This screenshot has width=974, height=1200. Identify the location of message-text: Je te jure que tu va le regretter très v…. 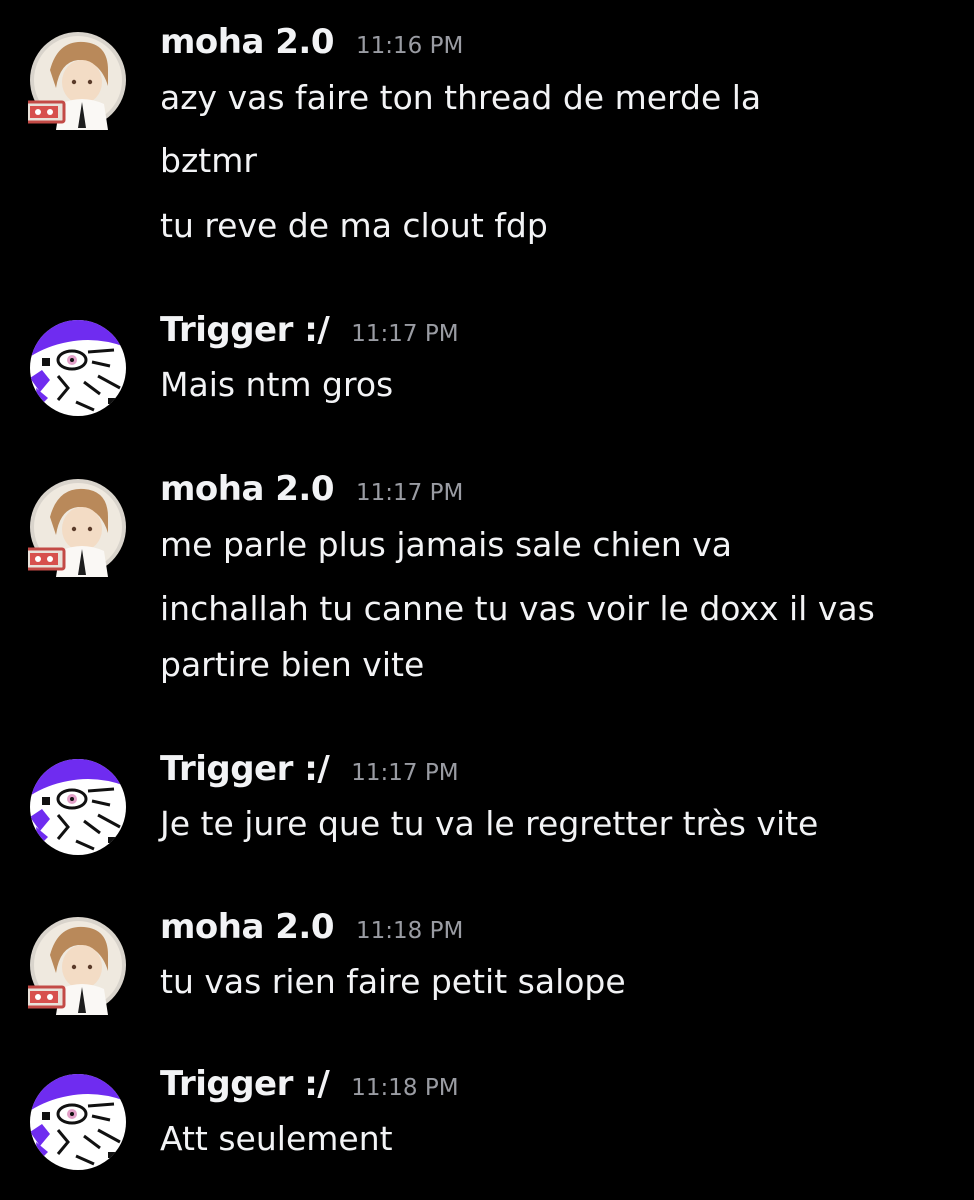
(489, 823).